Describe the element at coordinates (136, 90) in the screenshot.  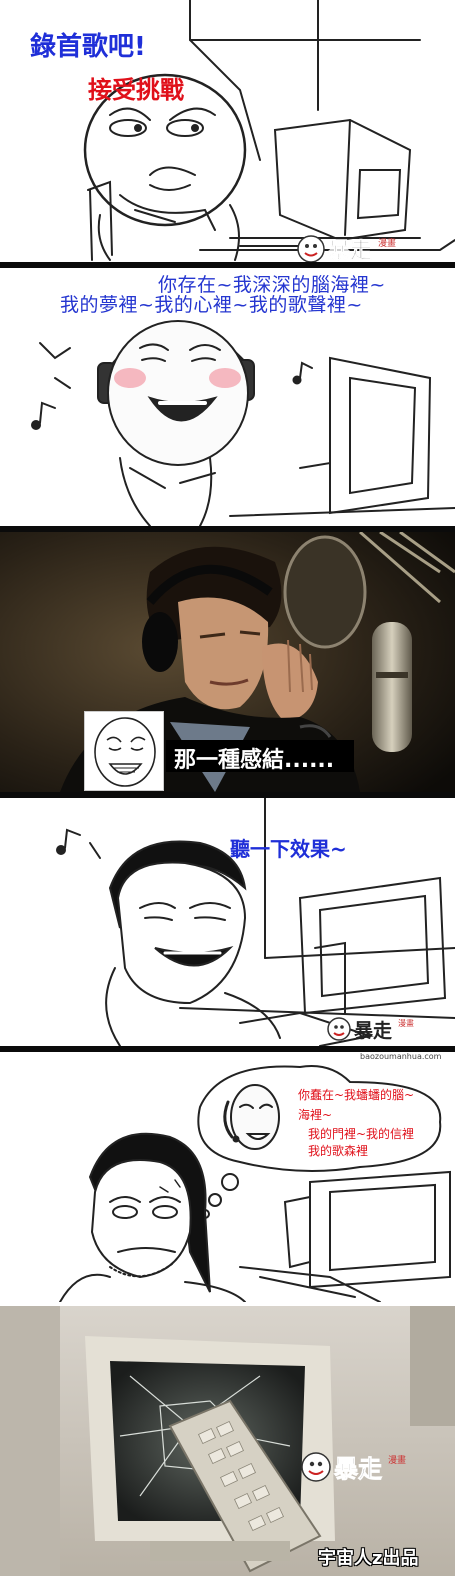
I see `caption-accept-challenge: 接受挑戰` at that location.